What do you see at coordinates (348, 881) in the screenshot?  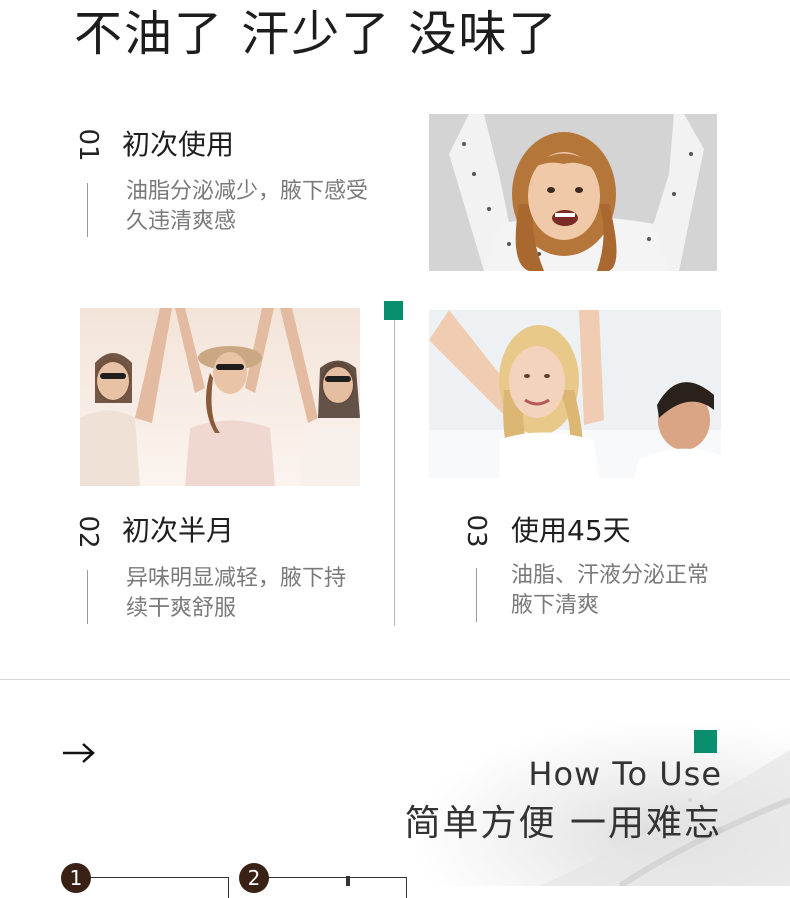 I see `product-tip-icon` at bounding box center [348, 881].